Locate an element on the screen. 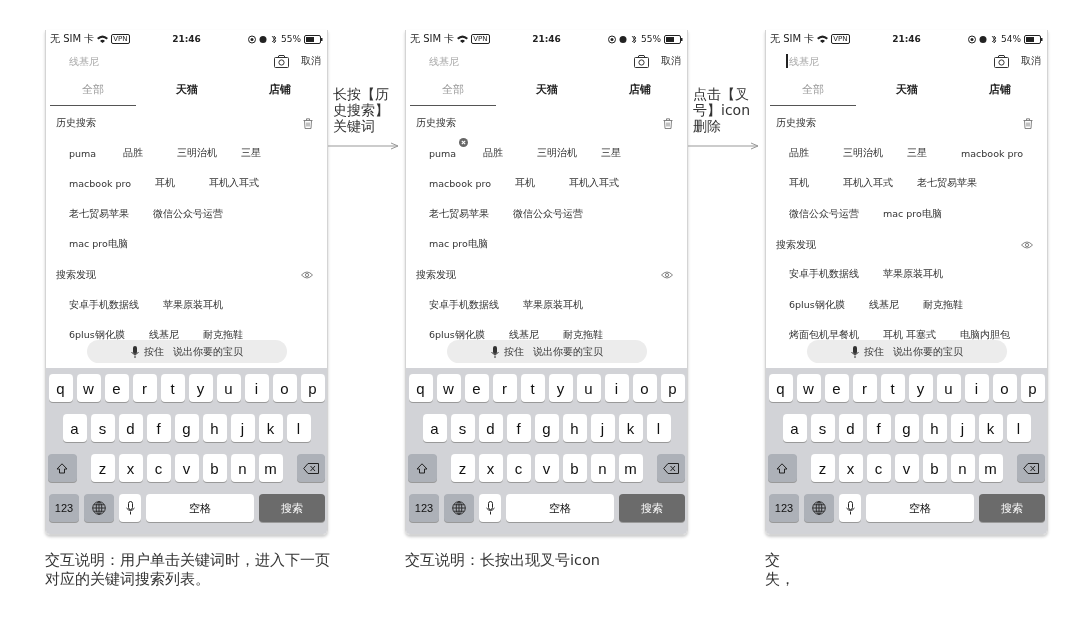 This screenshot has width=1080, height=618. history-keyword: puma is located at coordinates (448, 148).